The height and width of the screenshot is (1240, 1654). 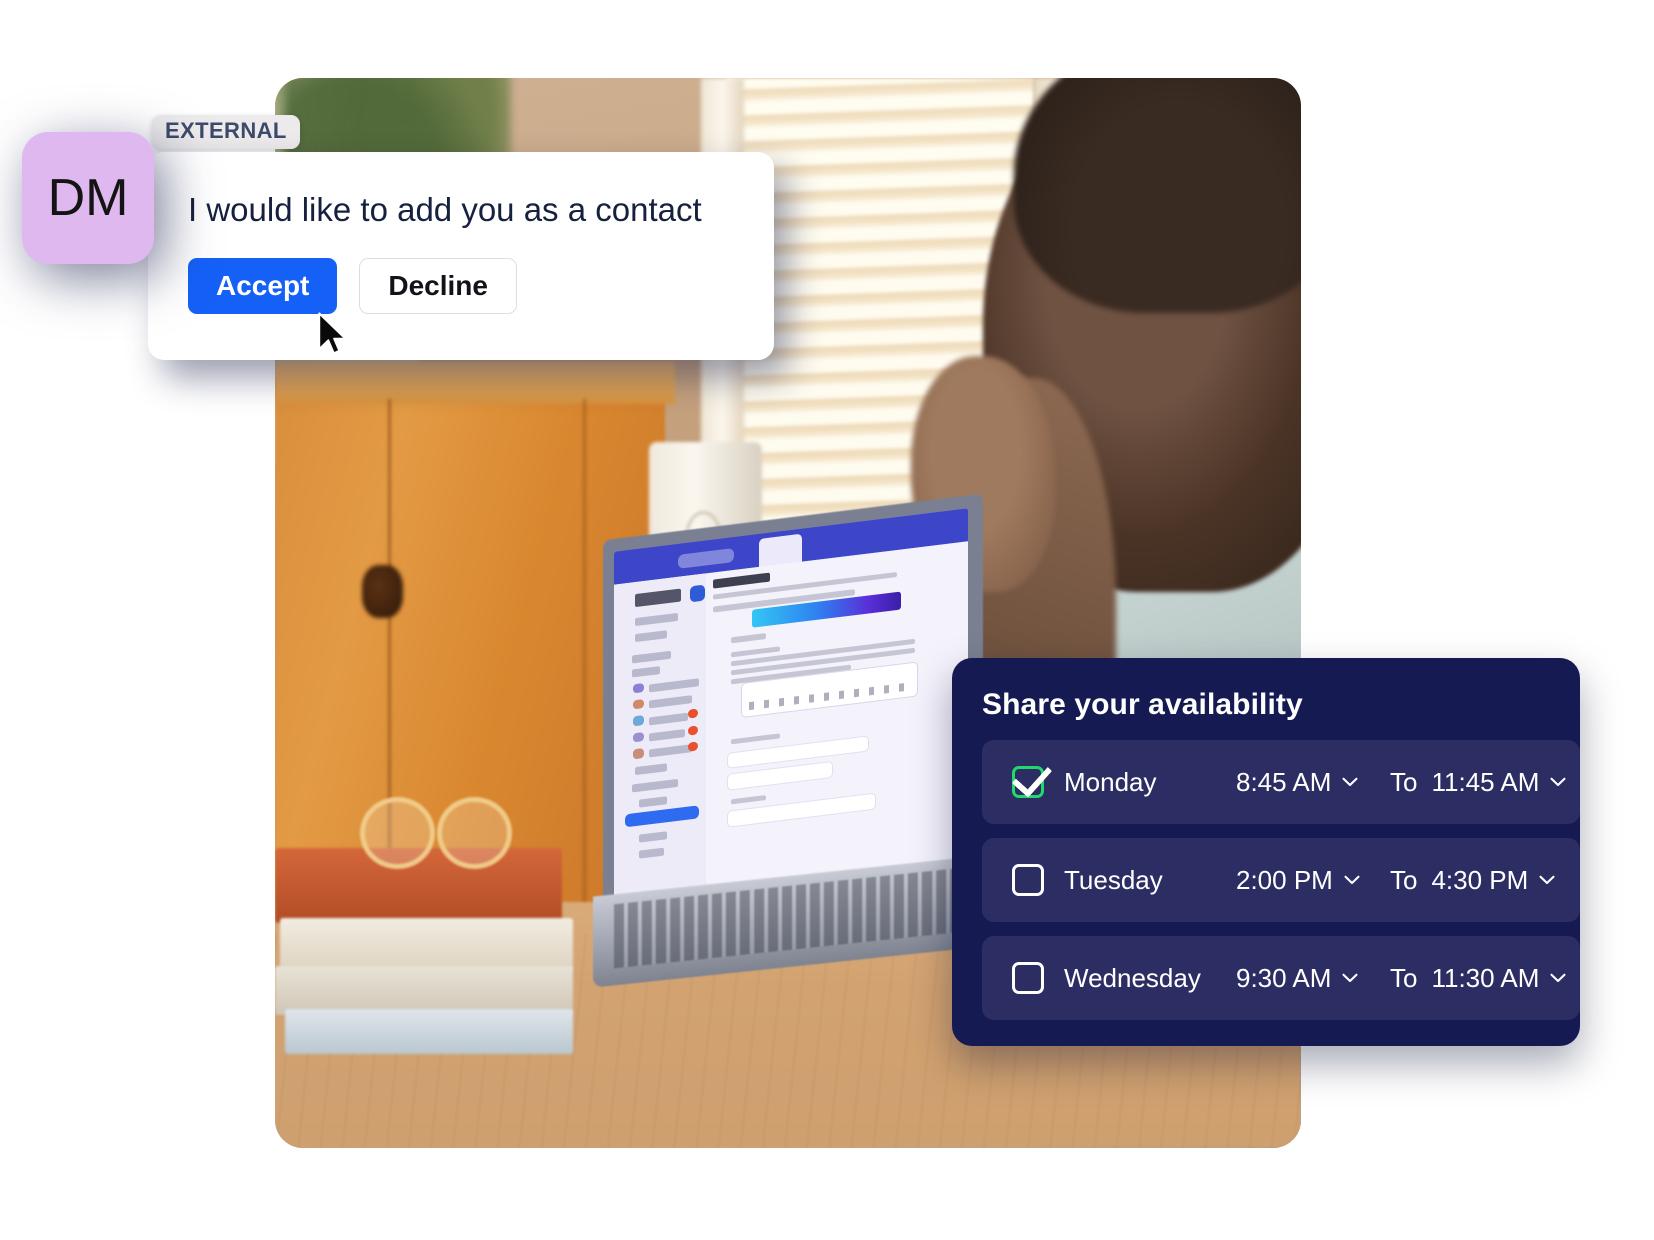 I want to click on dm-avatar-wrapper: DM, so click(x=88, y=198).